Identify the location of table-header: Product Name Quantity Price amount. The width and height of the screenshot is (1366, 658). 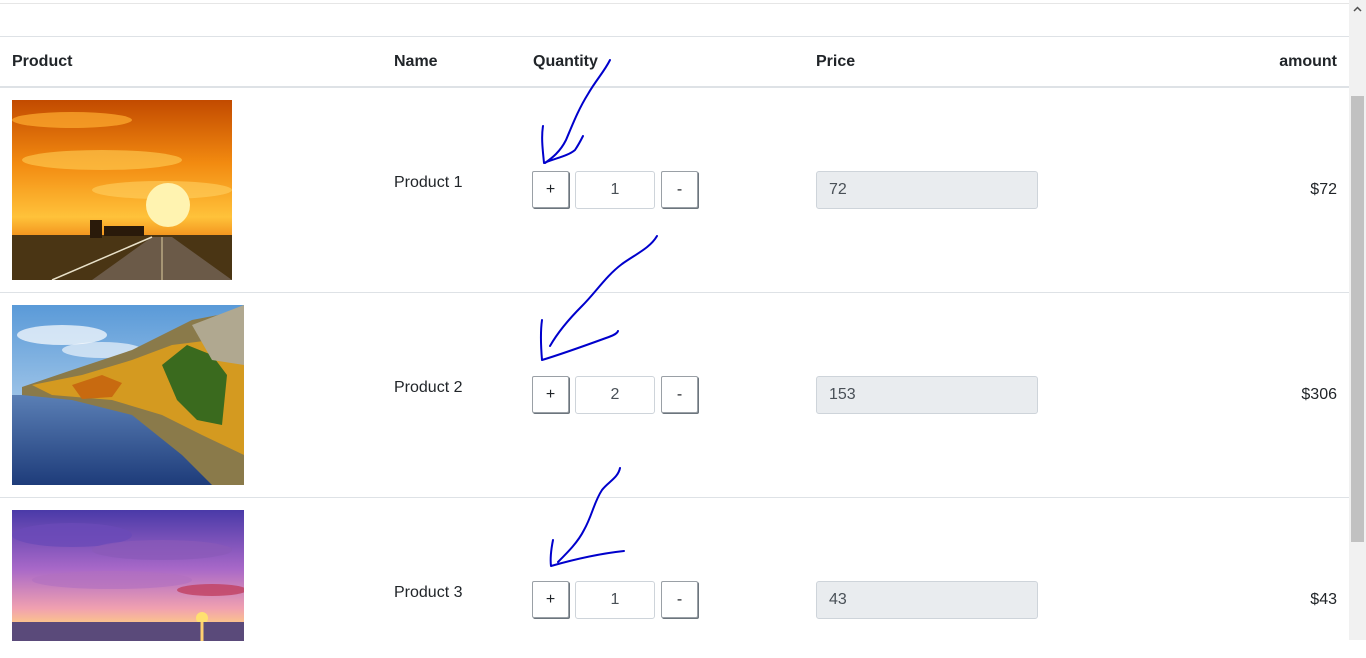
(674, 62).